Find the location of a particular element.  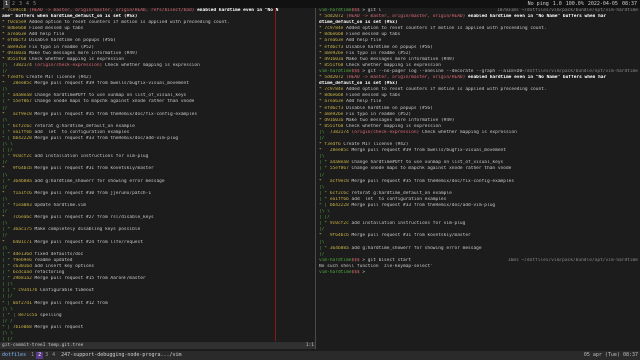

terminal-text: f1ea083 is located at coordinates (23, 205).